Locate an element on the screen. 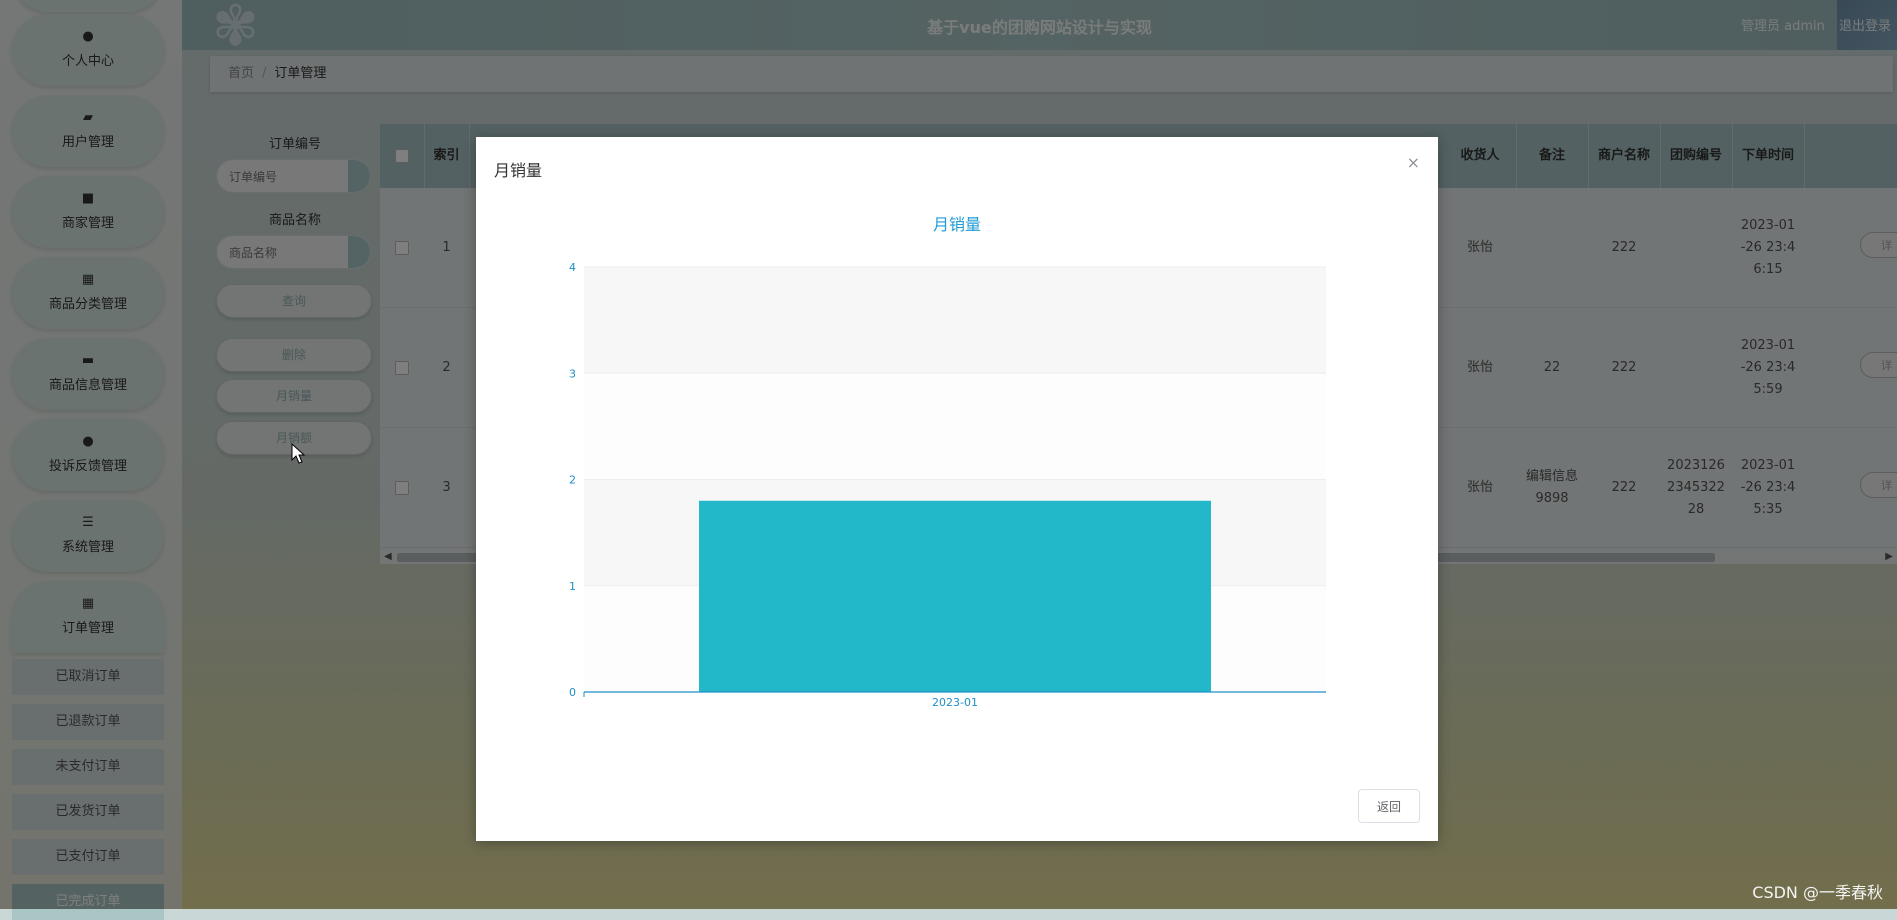 The width and height of the screenshot is (1897, 920). y-tick-label: 3 is located at coordinates (572, 373).